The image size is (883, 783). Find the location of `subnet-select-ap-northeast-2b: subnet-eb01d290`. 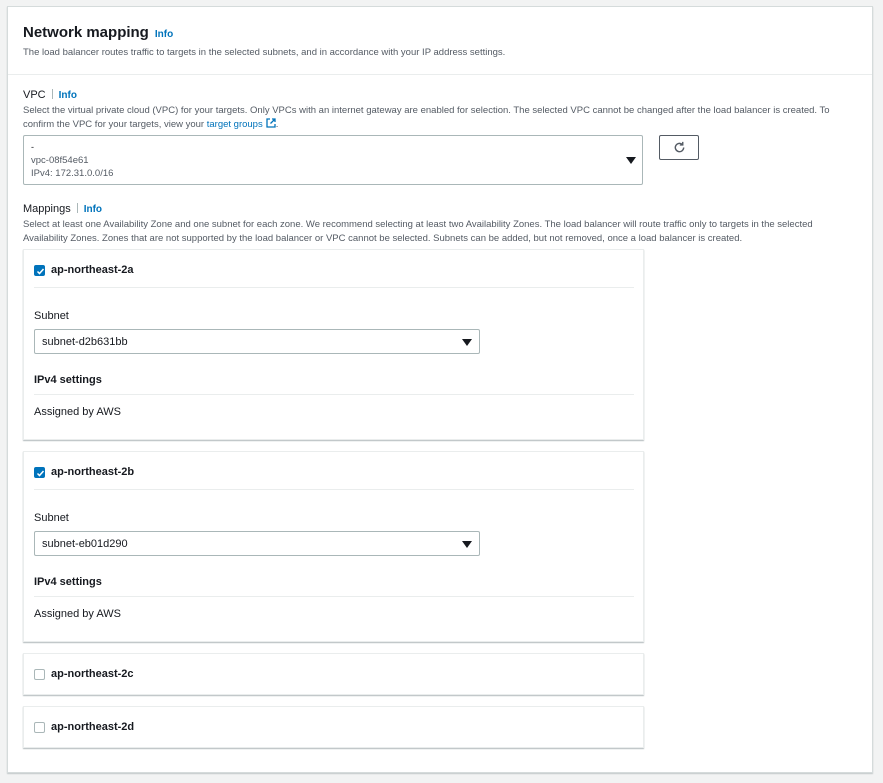

subnet-select-ap-northeast-2b: subnet-eb01d290 is located at coordinates (257, 543).